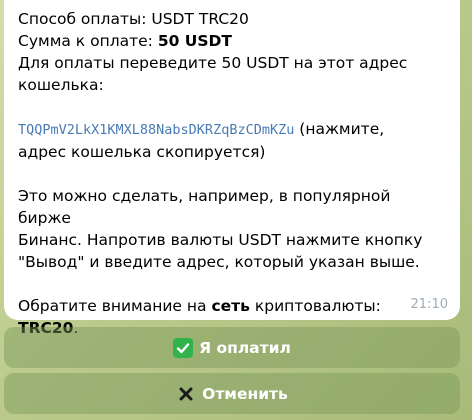 This screenshot has height=420, width=472. I want to click on wallet-address: TQQPmV2LkX1KMXL88NabsDKRZqBzCDmKZu, so click(156, 130).